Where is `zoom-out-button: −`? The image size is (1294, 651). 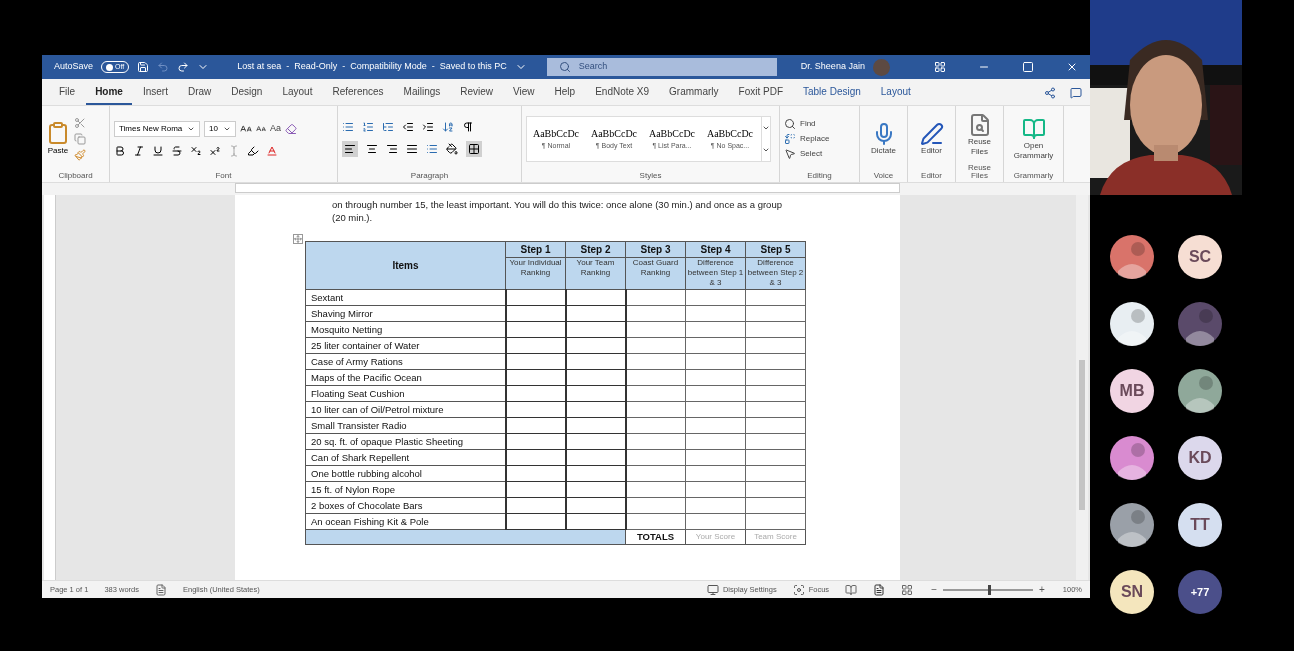 zoom-out-button: − is located at coordinates (934, 589).